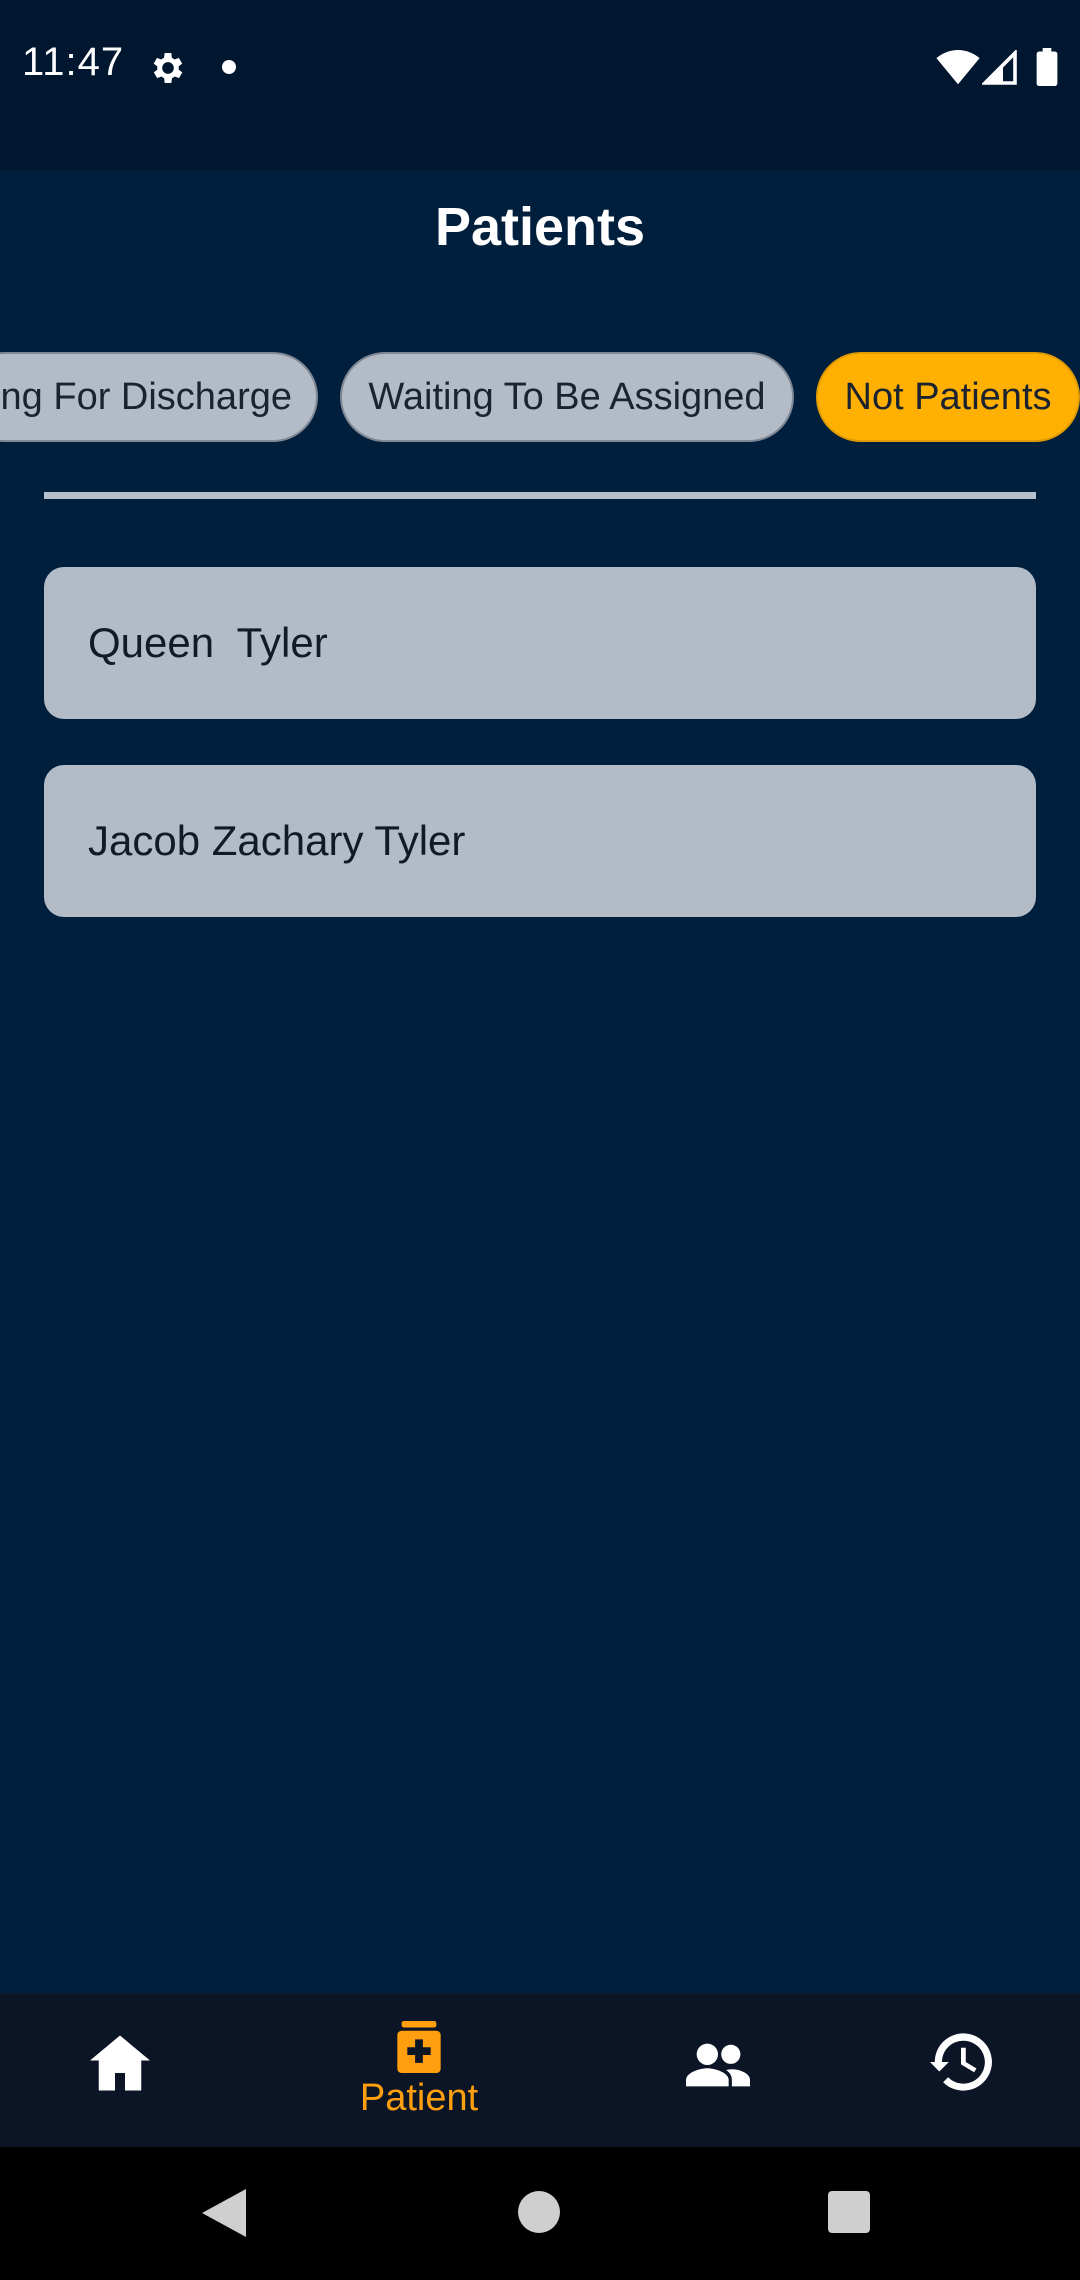 This screenshot has width=1080, height=2280. I want to click on patient-card: Queen Tyler, so click(540, 643).